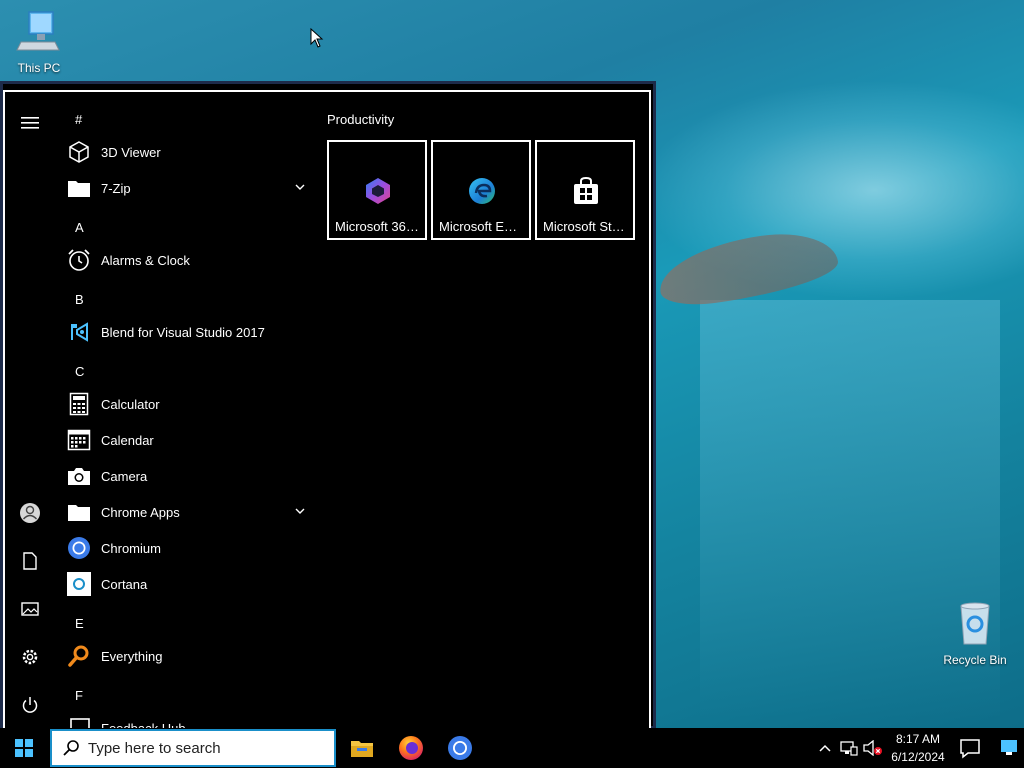 Image resolution: width=1024 pixels, height=768 pixels. What do you see at coordinates (975, 660) in the screenshot?
I see `desktop-icon-label: Recycle Bin` at bounding box center [975, 660].